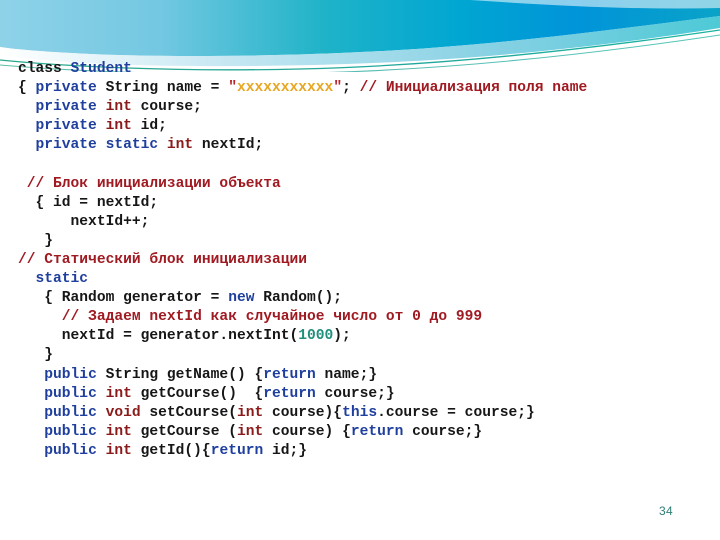 This screenshot has height=540, width=720. I want to click on code-token-type: void, so click(123, 412).